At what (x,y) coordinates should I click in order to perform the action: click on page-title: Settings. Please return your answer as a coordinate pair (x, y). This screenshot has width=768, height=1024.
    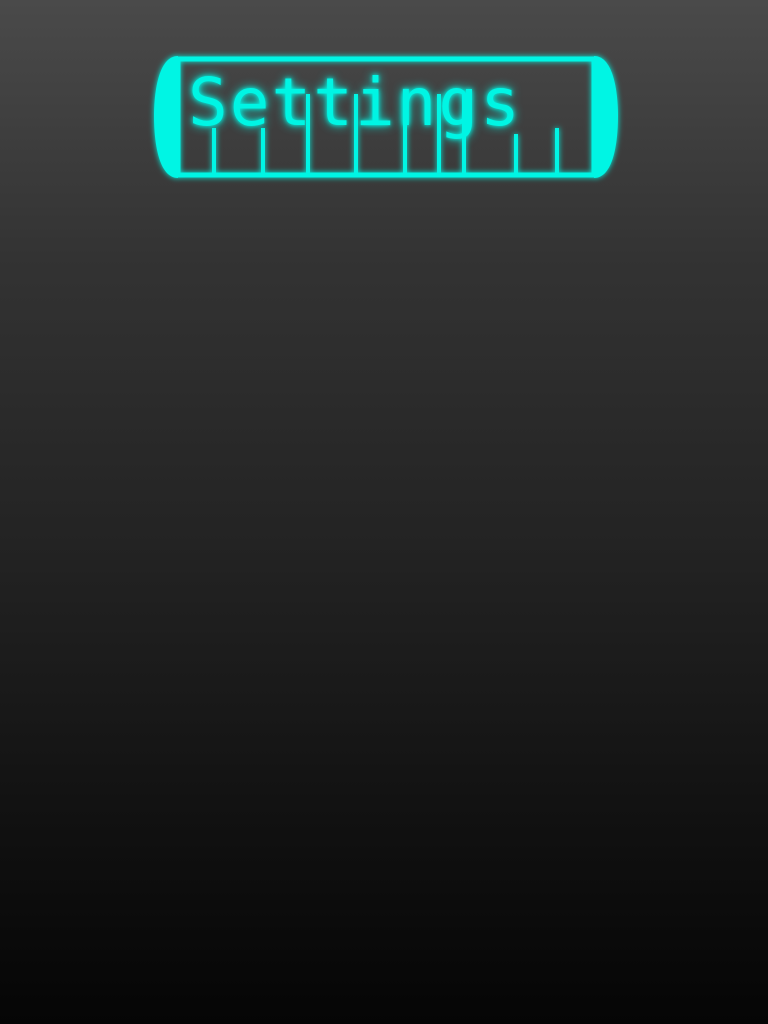
    Looking at the image, I should click on (355, 102).